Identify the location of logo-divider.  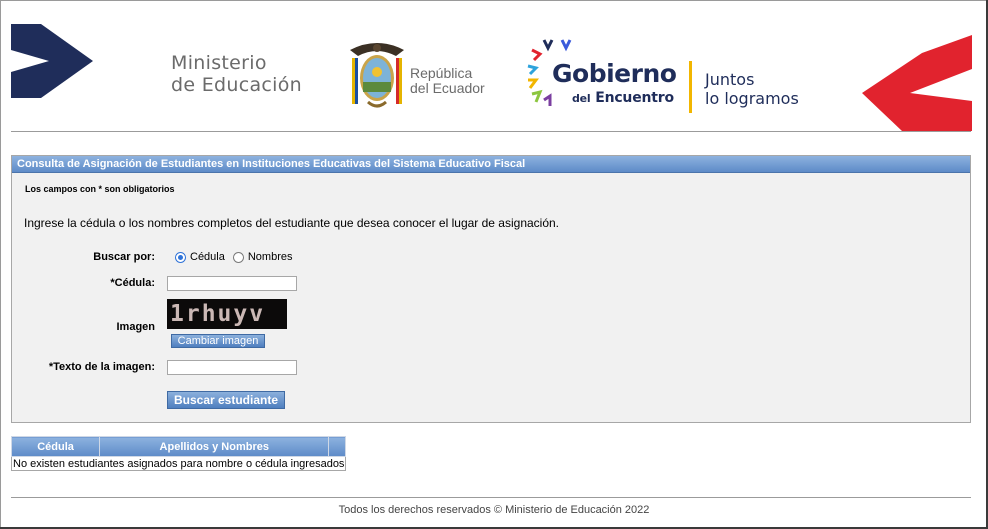
(690, 87).